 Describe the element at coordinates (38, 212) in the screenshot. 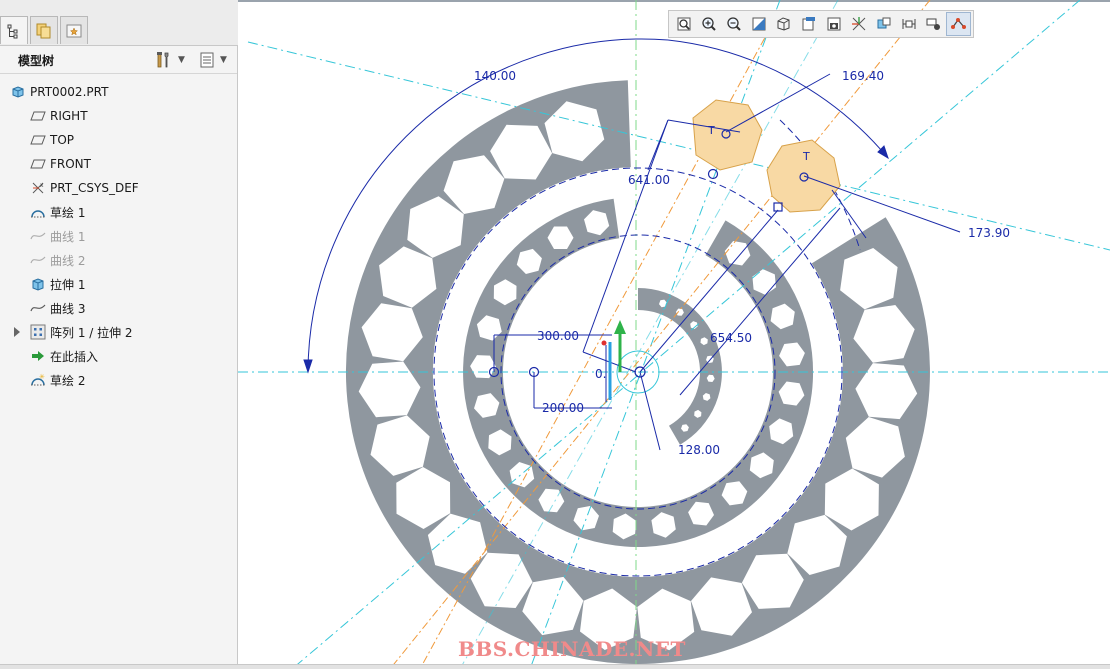

I see `sketch-icon` at that location.